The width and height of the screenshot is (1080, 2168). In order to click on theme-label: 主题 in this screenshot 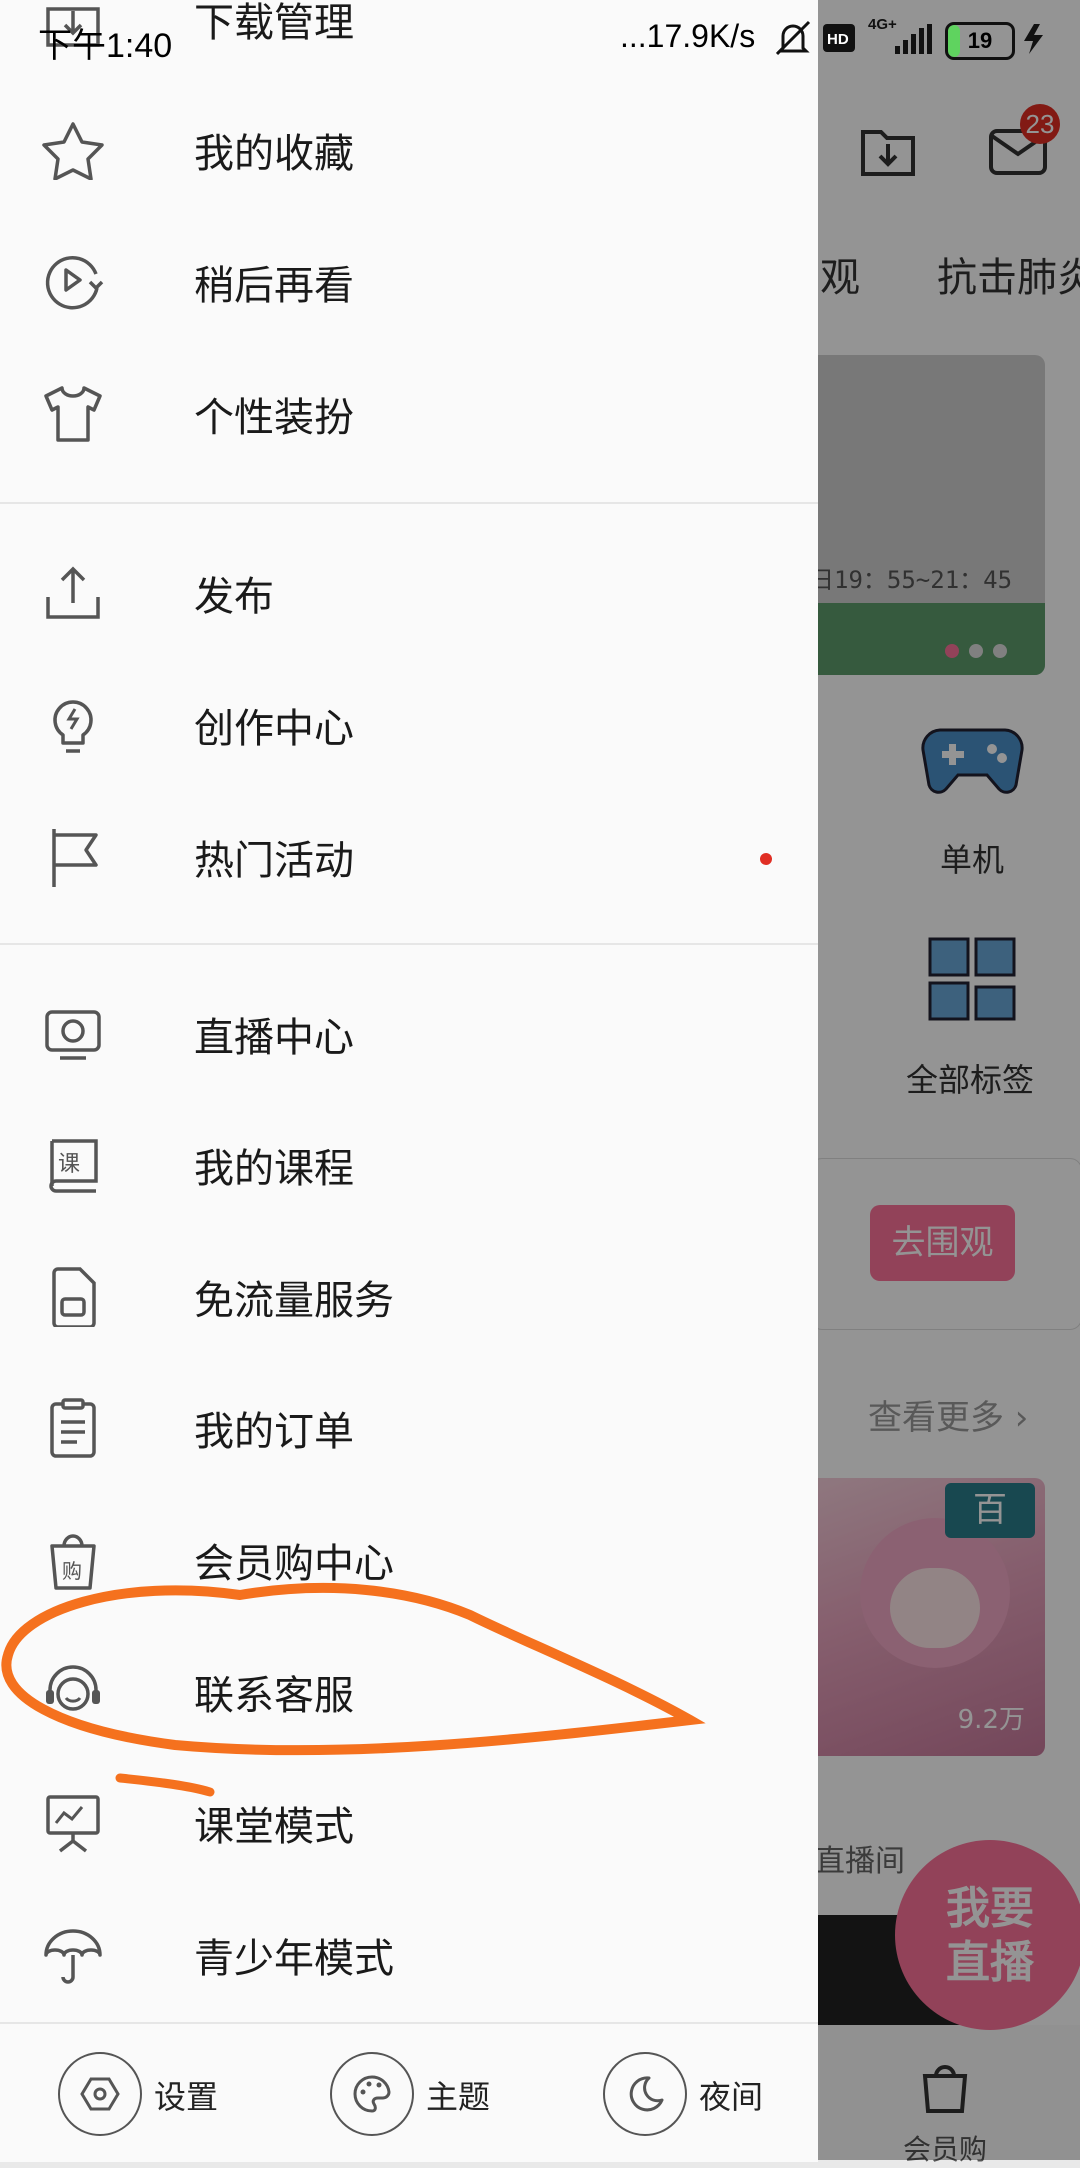, I will do `click(458, 2097)`.